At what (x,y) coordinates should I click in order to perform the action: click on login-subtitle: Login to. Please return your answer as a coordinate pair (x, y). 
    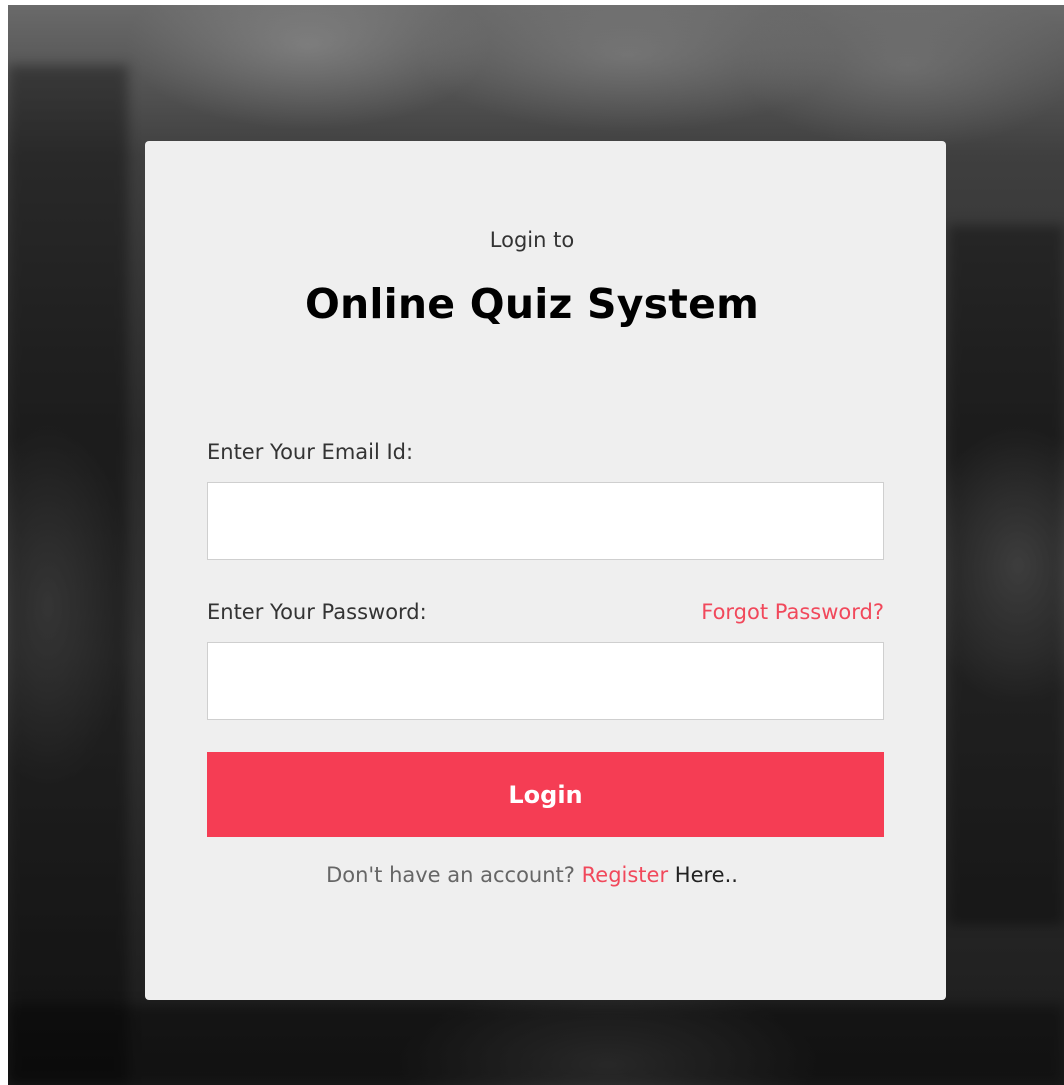
    Looking at the image, I should click on (532, 240).